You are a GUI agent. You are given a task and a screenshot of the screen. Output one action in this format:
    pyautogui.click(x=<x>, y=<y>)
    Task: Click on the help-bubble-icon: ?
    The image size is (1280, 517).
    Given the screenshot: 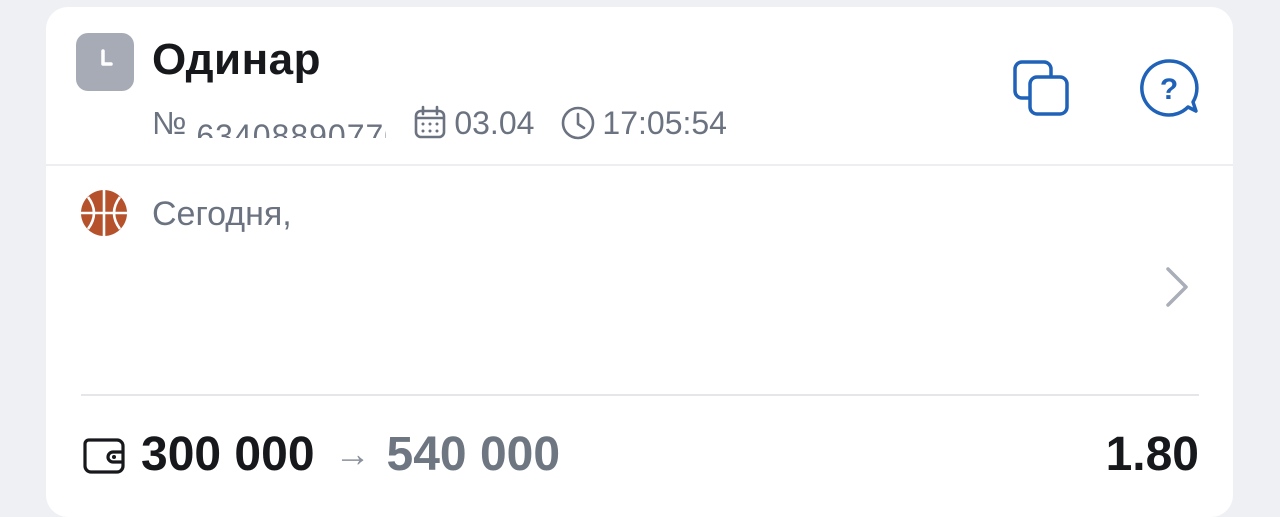 What is the action you would take?
    pyautogui.click(x=1169, y=88)
    